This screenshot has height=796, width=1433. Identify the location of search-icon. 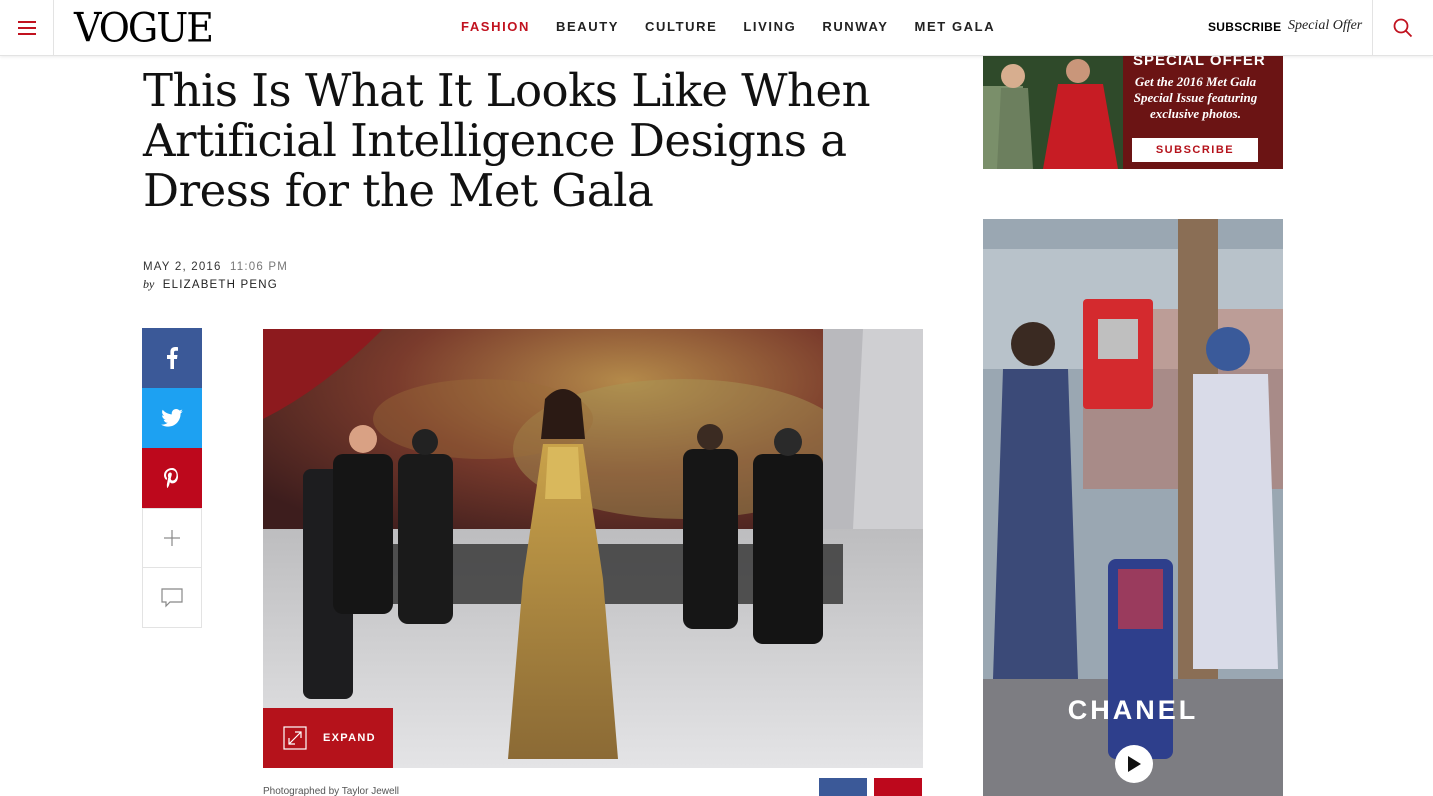
(1403, 28).